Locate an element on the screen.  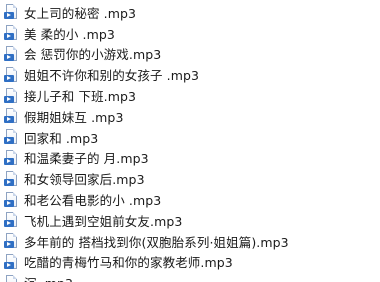
file-name: 回家和 .mp3 is located at coordinates (61, 138).